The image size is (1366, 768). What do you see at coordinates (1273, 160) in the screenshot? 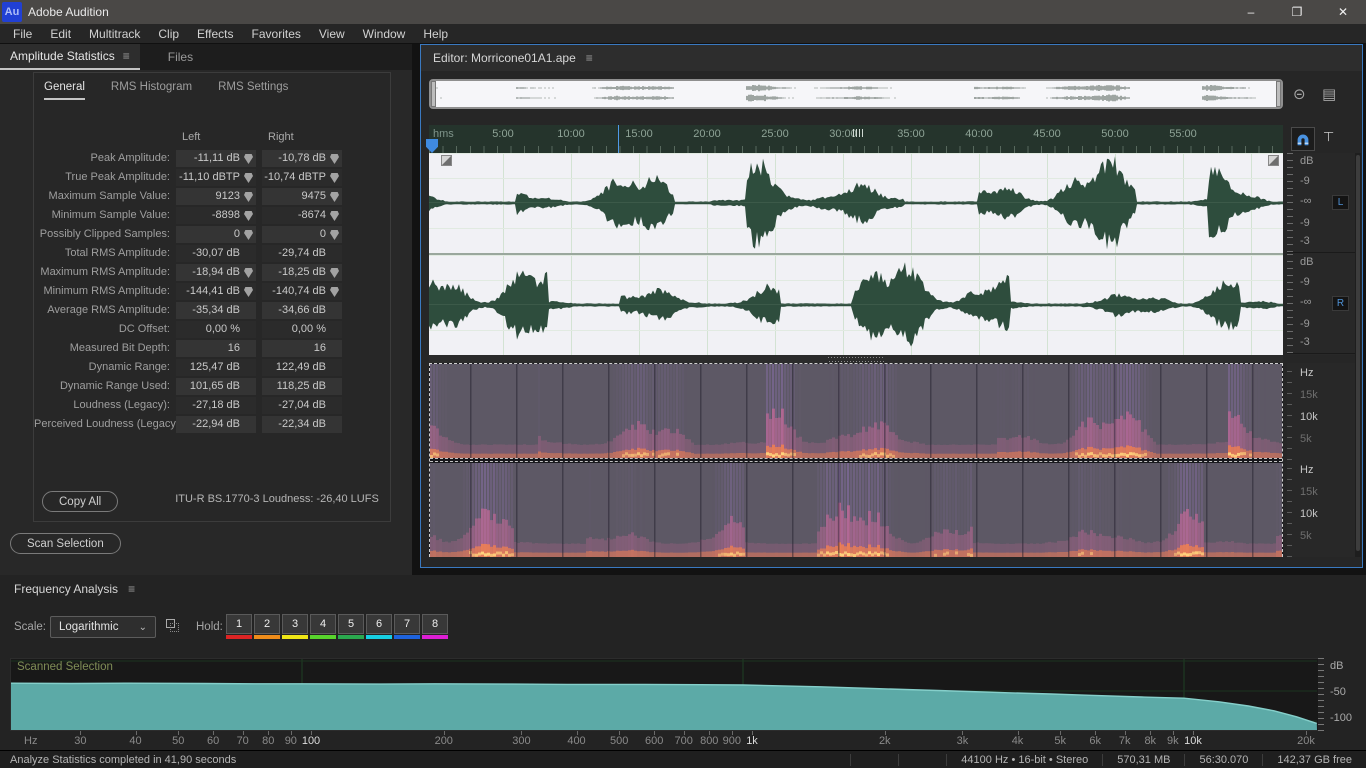
I see `fade-out-handle` at bounding box center [1273, 160].